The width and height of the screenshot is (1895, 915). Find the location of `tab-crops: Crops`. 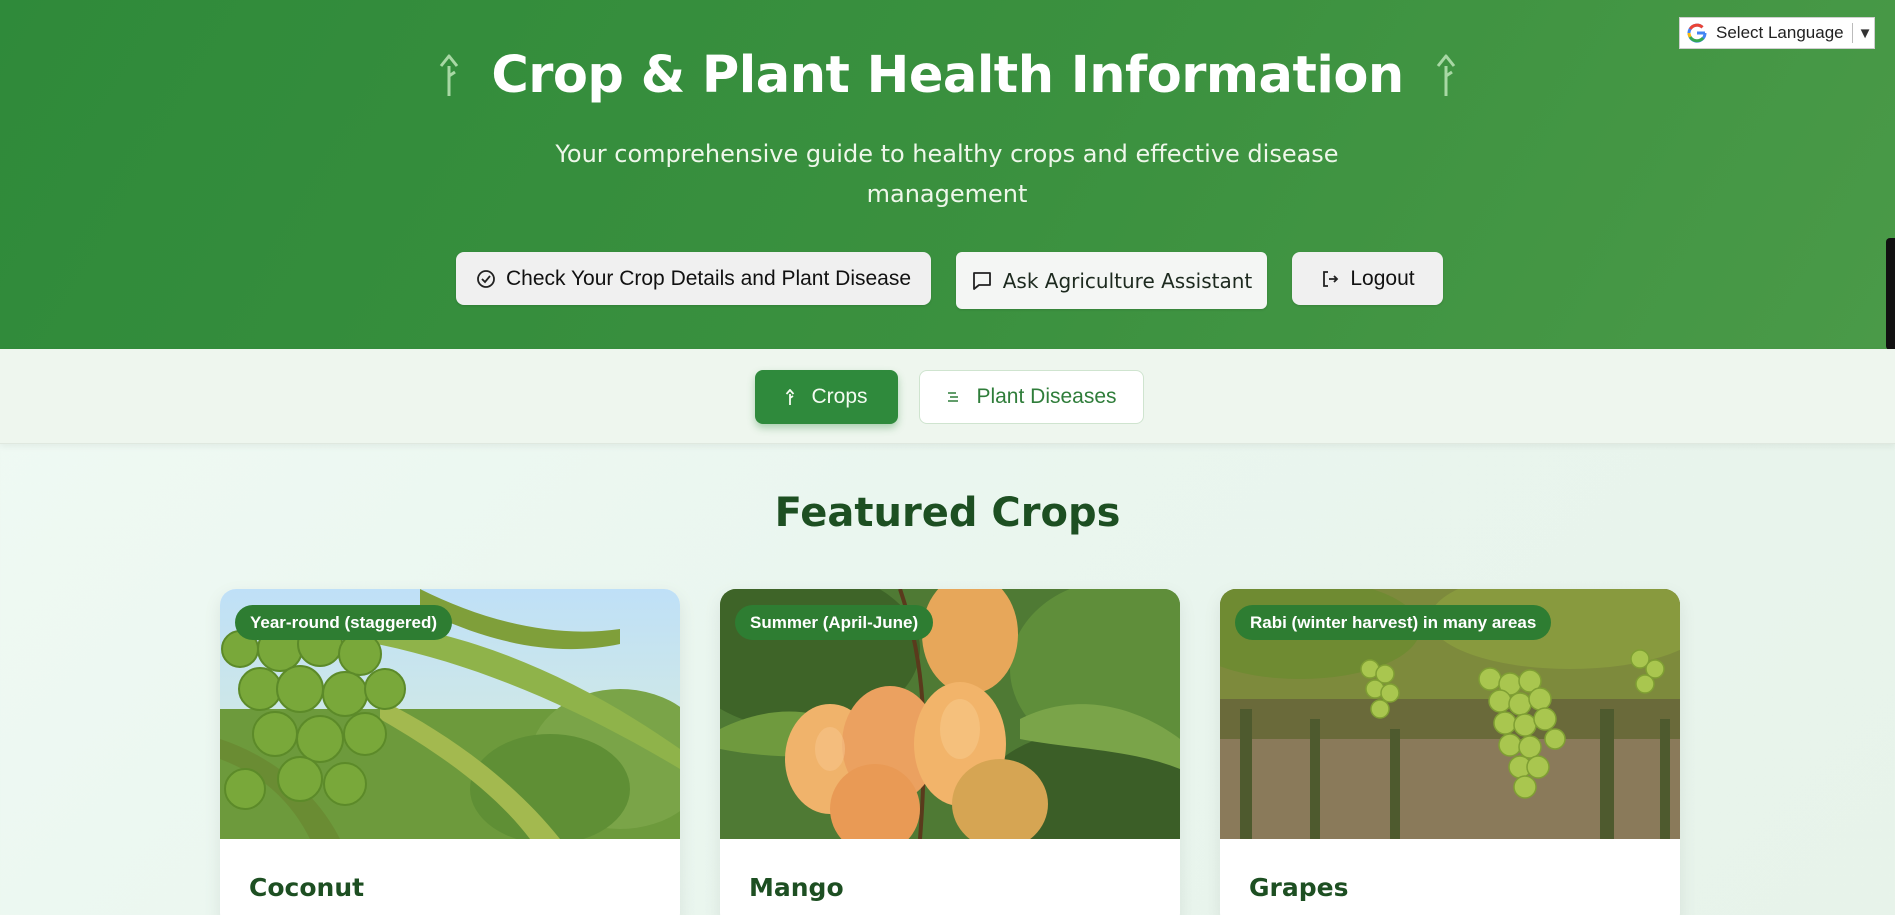

tab-crops: Crops is located at coordinates (826, 397).